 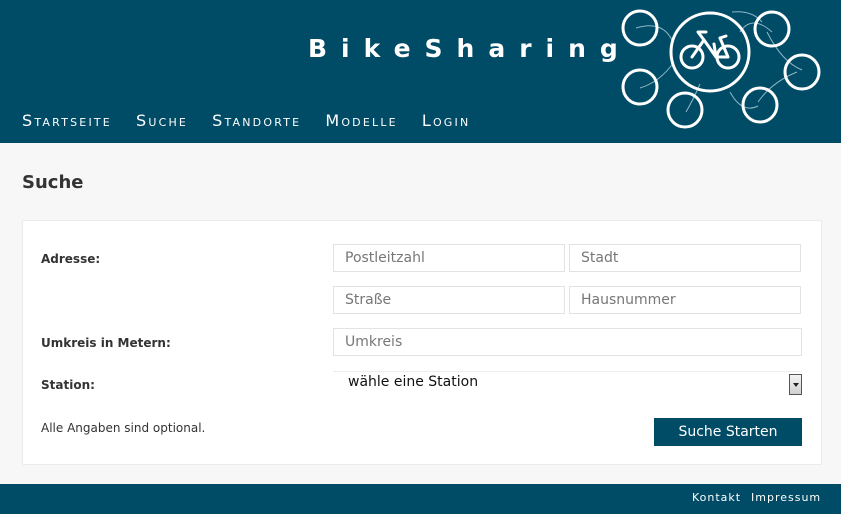 I want to click on footer-link-impressum: Impressum, so click(x=786, y=497).